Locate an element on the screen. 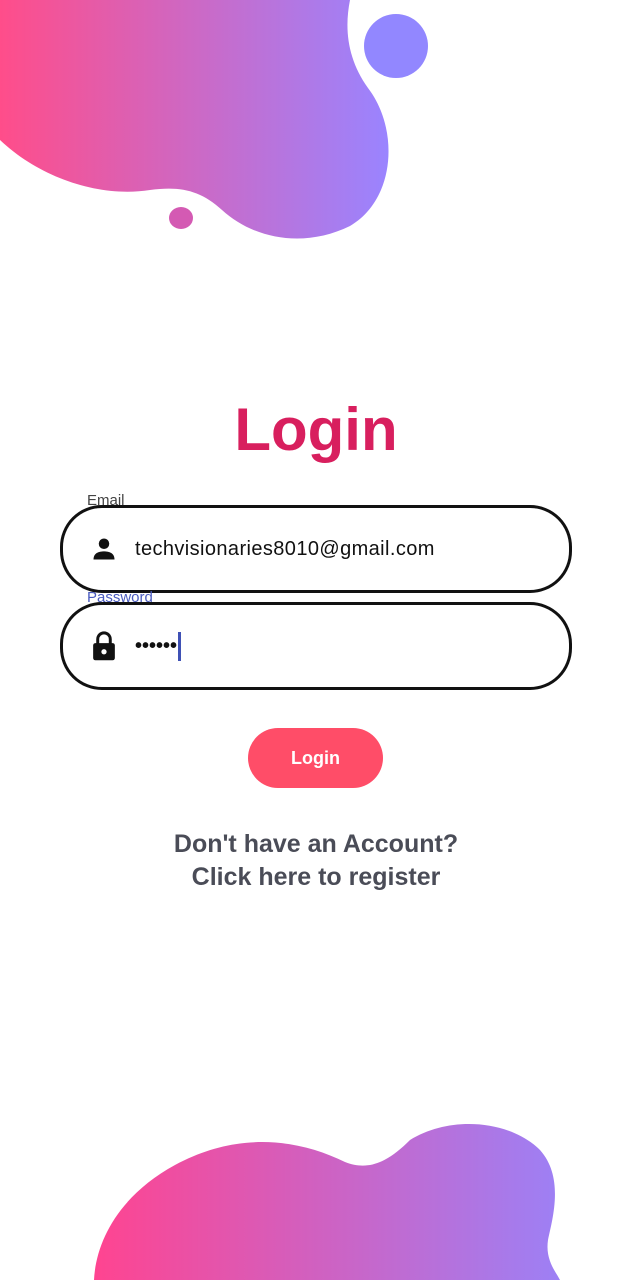 The image size is (632, 1280). email-field: Email techvisionaries8010@gmail.com is located at coordinates (316, 543).